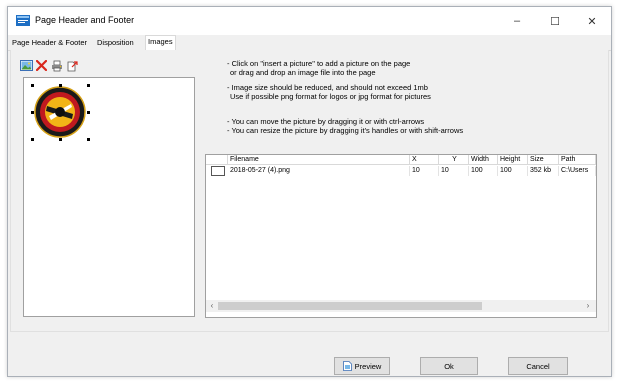 Image resolution: width=619 pixels, height=381 pixels. What do you see at coordinates (88, 85) in the screenshot?
I see `resize-handle-top-right` at bounding box center [88, 85].